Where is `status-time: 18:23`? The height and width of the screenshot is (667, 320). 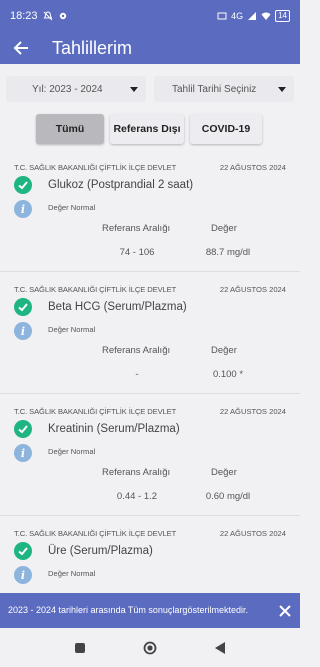
status-time: 18:23 is located at coordinates (24, 16).